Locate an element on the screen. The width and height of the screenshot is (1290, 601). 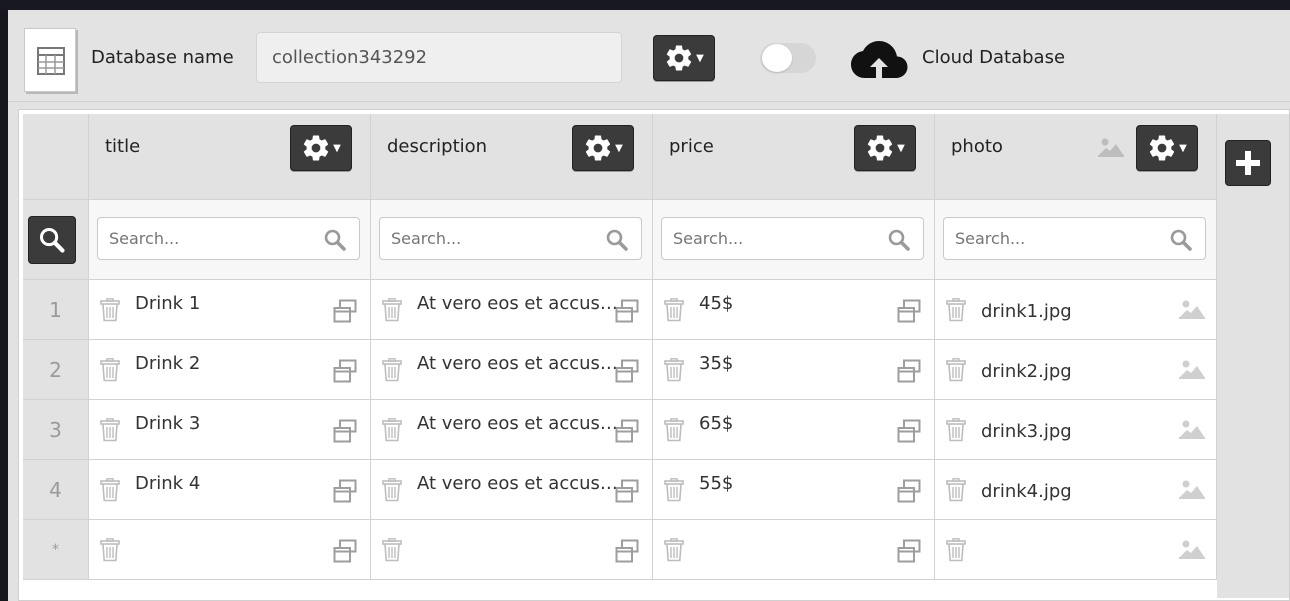
cloud-upload-icon is located at coordinates (879, 59).